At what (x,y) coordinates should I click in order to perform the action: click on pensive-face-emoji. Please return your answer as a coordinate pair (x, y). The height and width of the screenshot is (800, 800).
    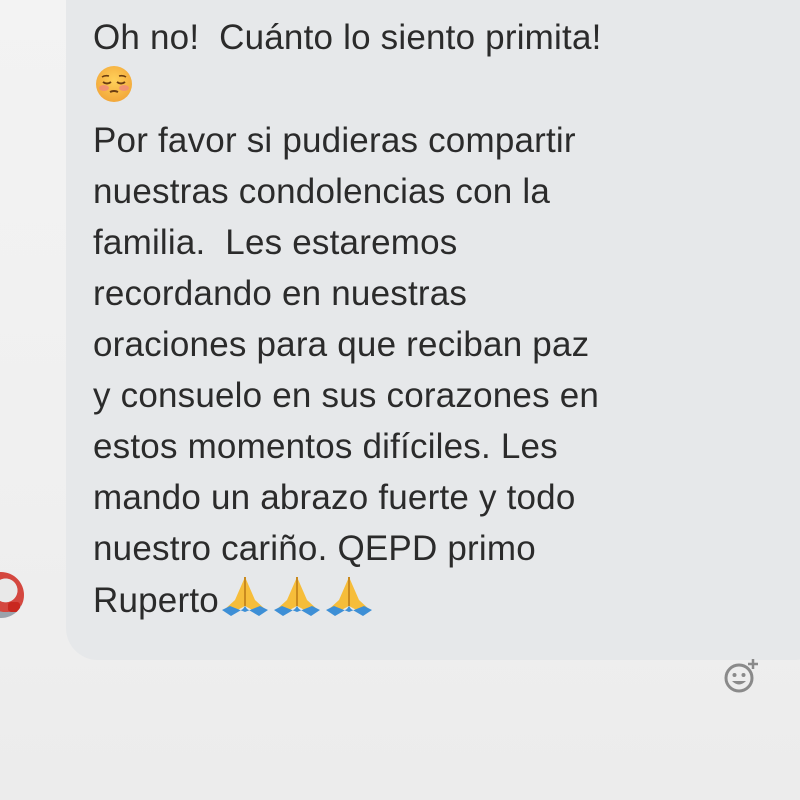
    Looking at the image, I should click on (114, 84).